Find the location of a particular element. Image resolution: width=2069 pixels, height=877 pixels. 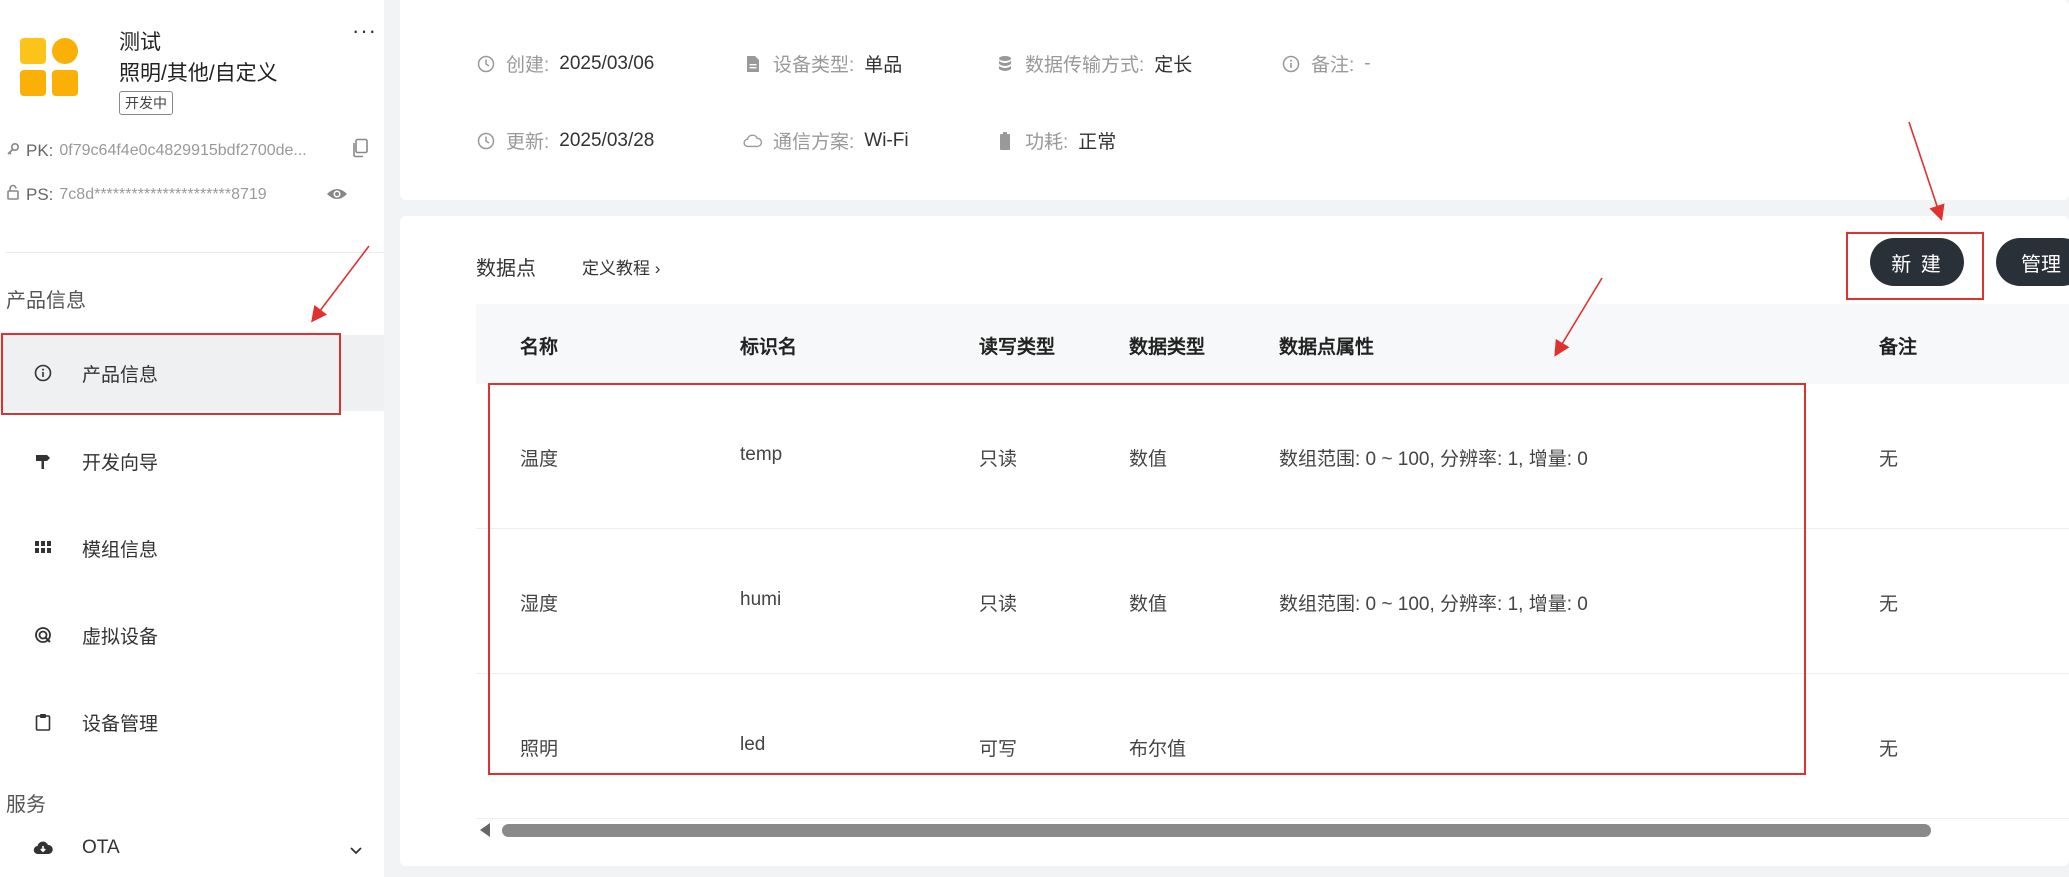

key-icon is located at coordinates (13, 151).